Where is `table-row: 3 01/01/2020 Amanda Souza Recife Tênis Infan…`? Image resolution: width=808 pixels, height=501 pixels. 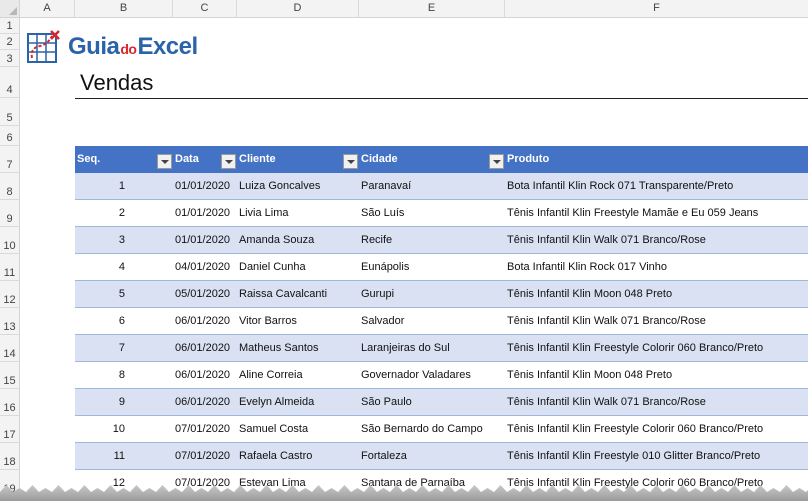 table-row: 3 01/01/2020 Amanda Souza Recife Tênis Infan… is located at coordinates (441, 240).